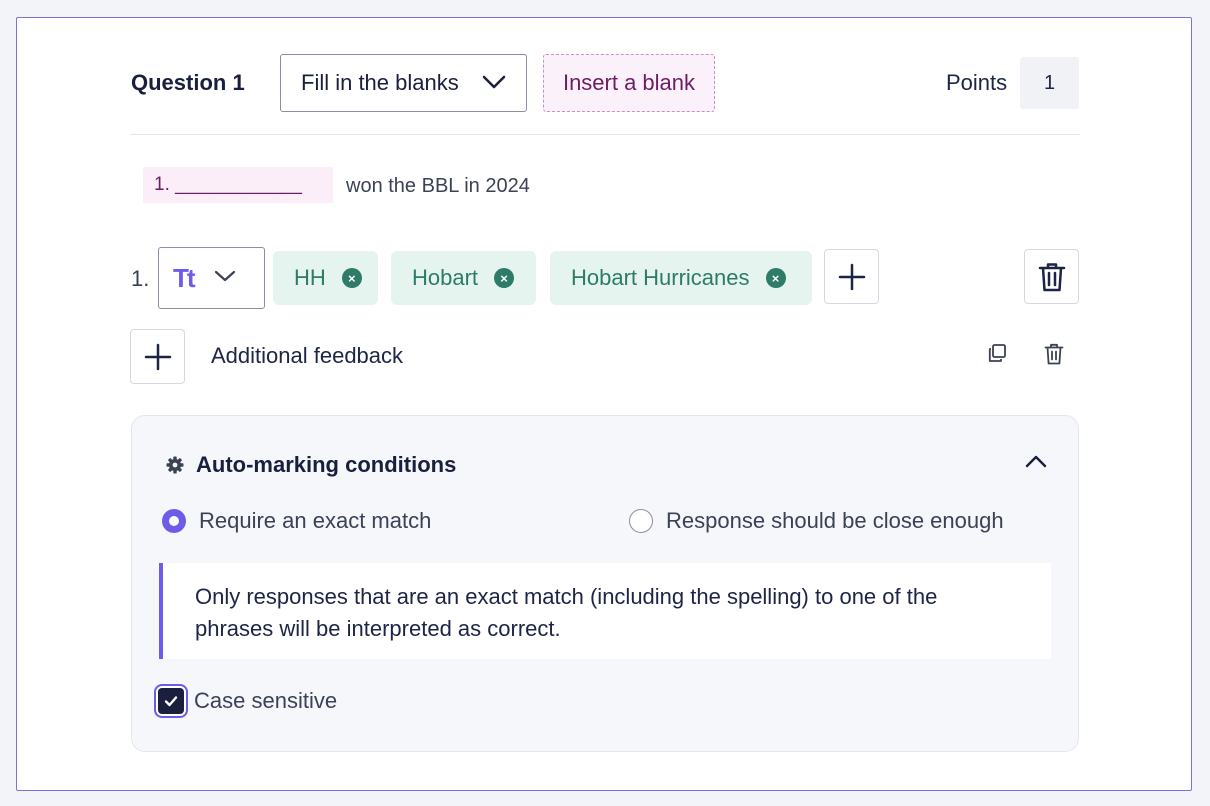  I want to click on close-enough-radio: Response should be close enough, so click(816, 521).